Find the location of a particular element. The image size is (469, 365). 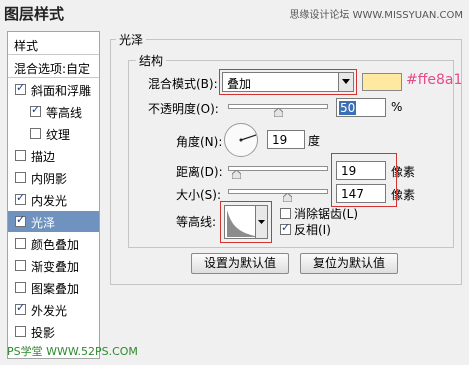

distance-size-highlight is located at coordinates (364, 180).